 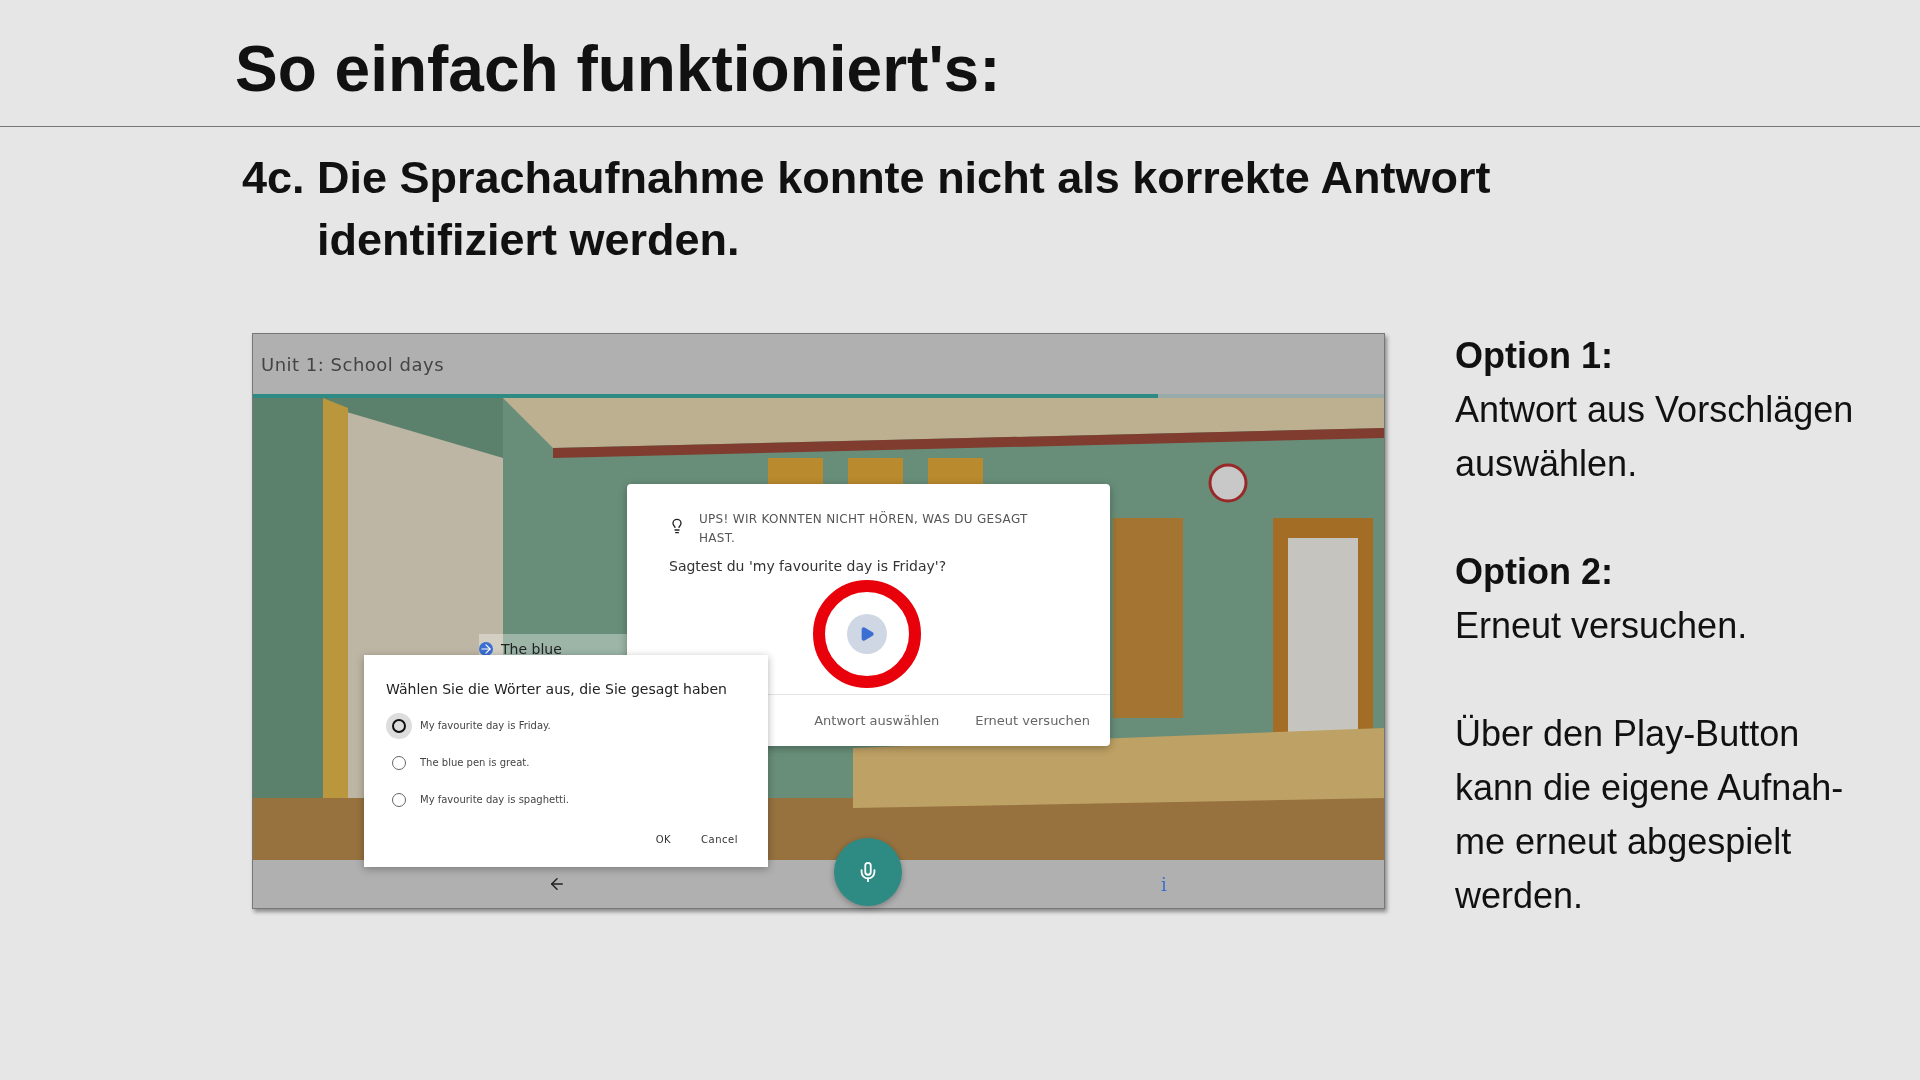 I want to click on slide-title: So einfach funktioniert's:, so click(x=618, y=69).